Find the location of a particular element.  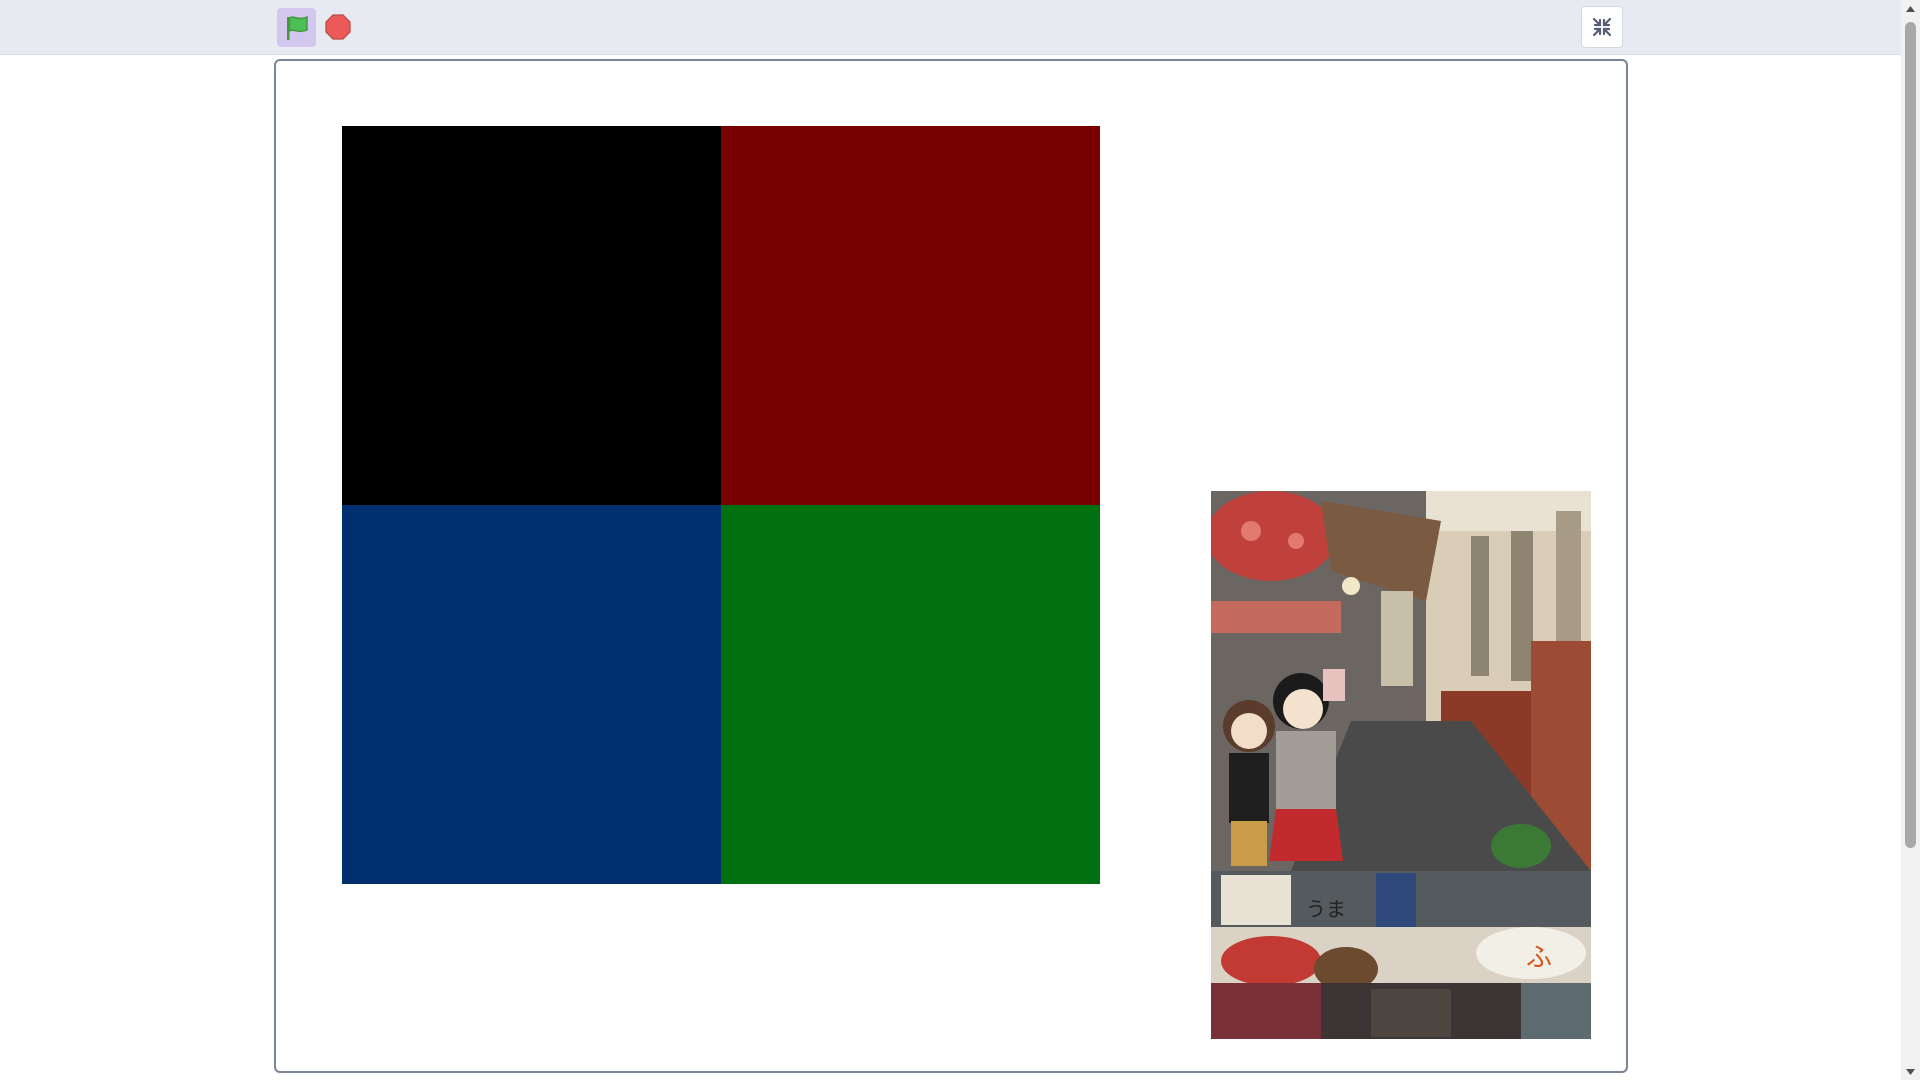

black-square is located at coordinates (531, 315).